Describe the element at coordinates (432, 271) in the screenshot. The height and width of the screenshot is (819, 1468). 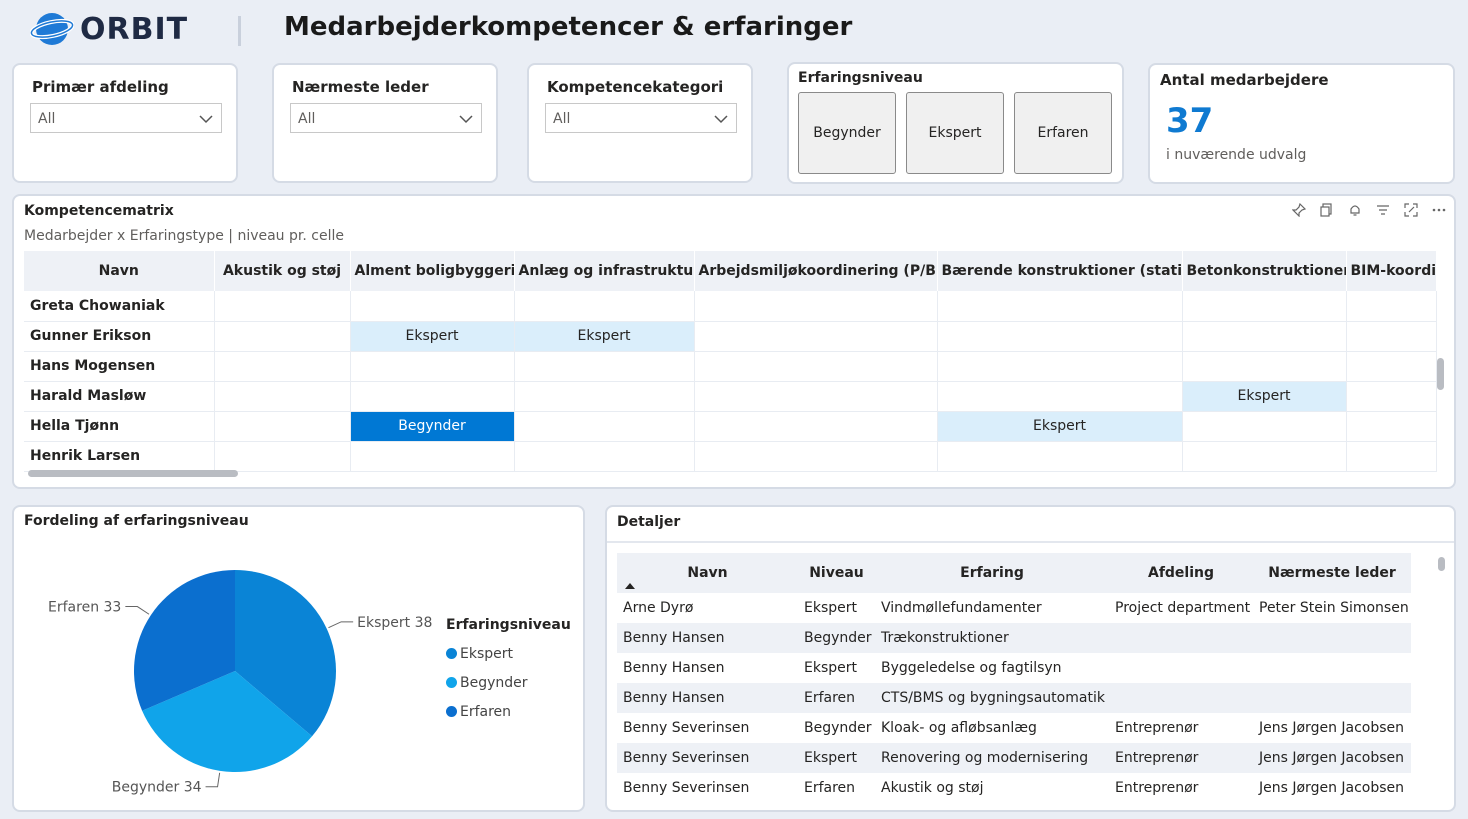
I see `column-header: Alment boligbyggeri` at that location.